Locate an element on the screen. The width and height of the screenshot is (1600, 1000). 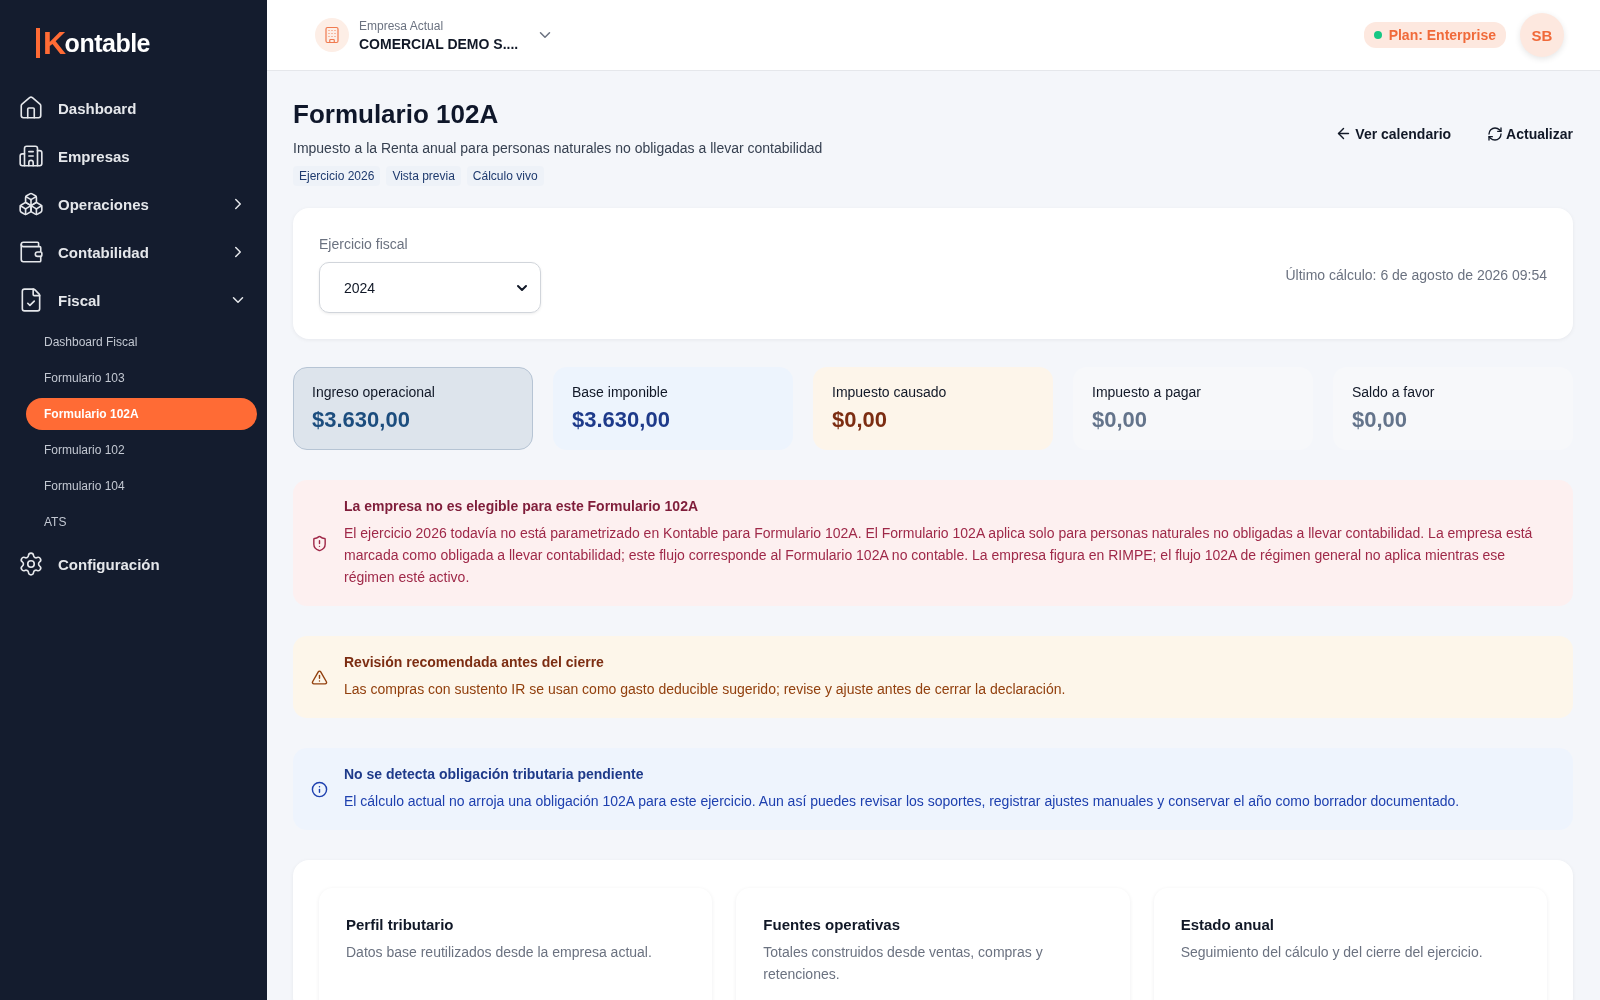
stat-label: Base imponible is located at coordinates (620, 392).